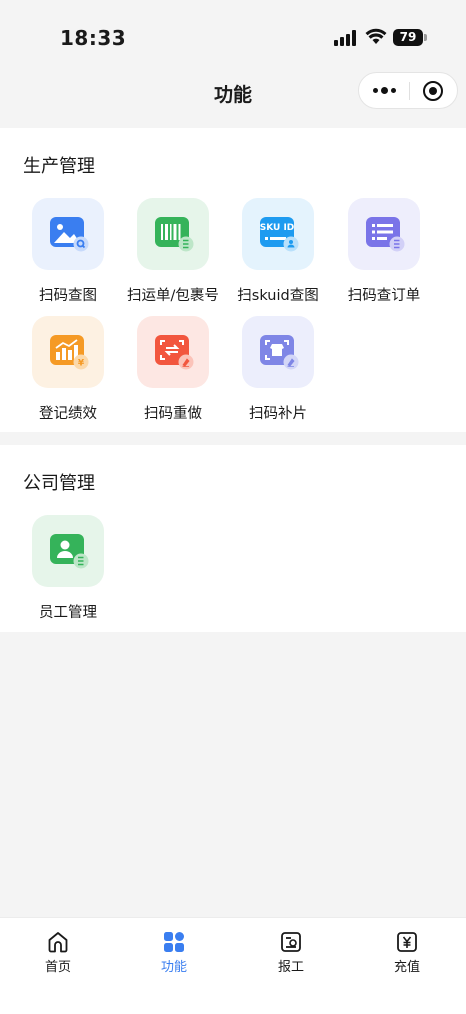  Describe the element at coordinates (59, 483) in the screenshot. I see `section-title: 公司管理` at that location.